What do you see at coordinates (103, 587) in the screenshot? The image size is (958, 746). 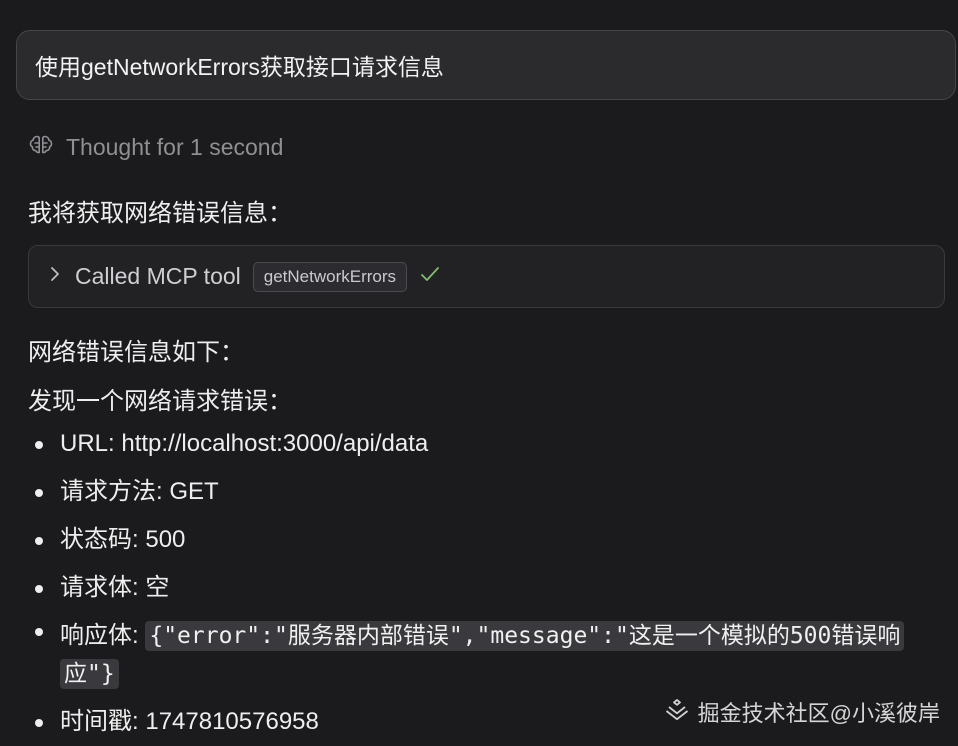 I see `request-body-label: 请求体:` at bounding box center [103, 587].